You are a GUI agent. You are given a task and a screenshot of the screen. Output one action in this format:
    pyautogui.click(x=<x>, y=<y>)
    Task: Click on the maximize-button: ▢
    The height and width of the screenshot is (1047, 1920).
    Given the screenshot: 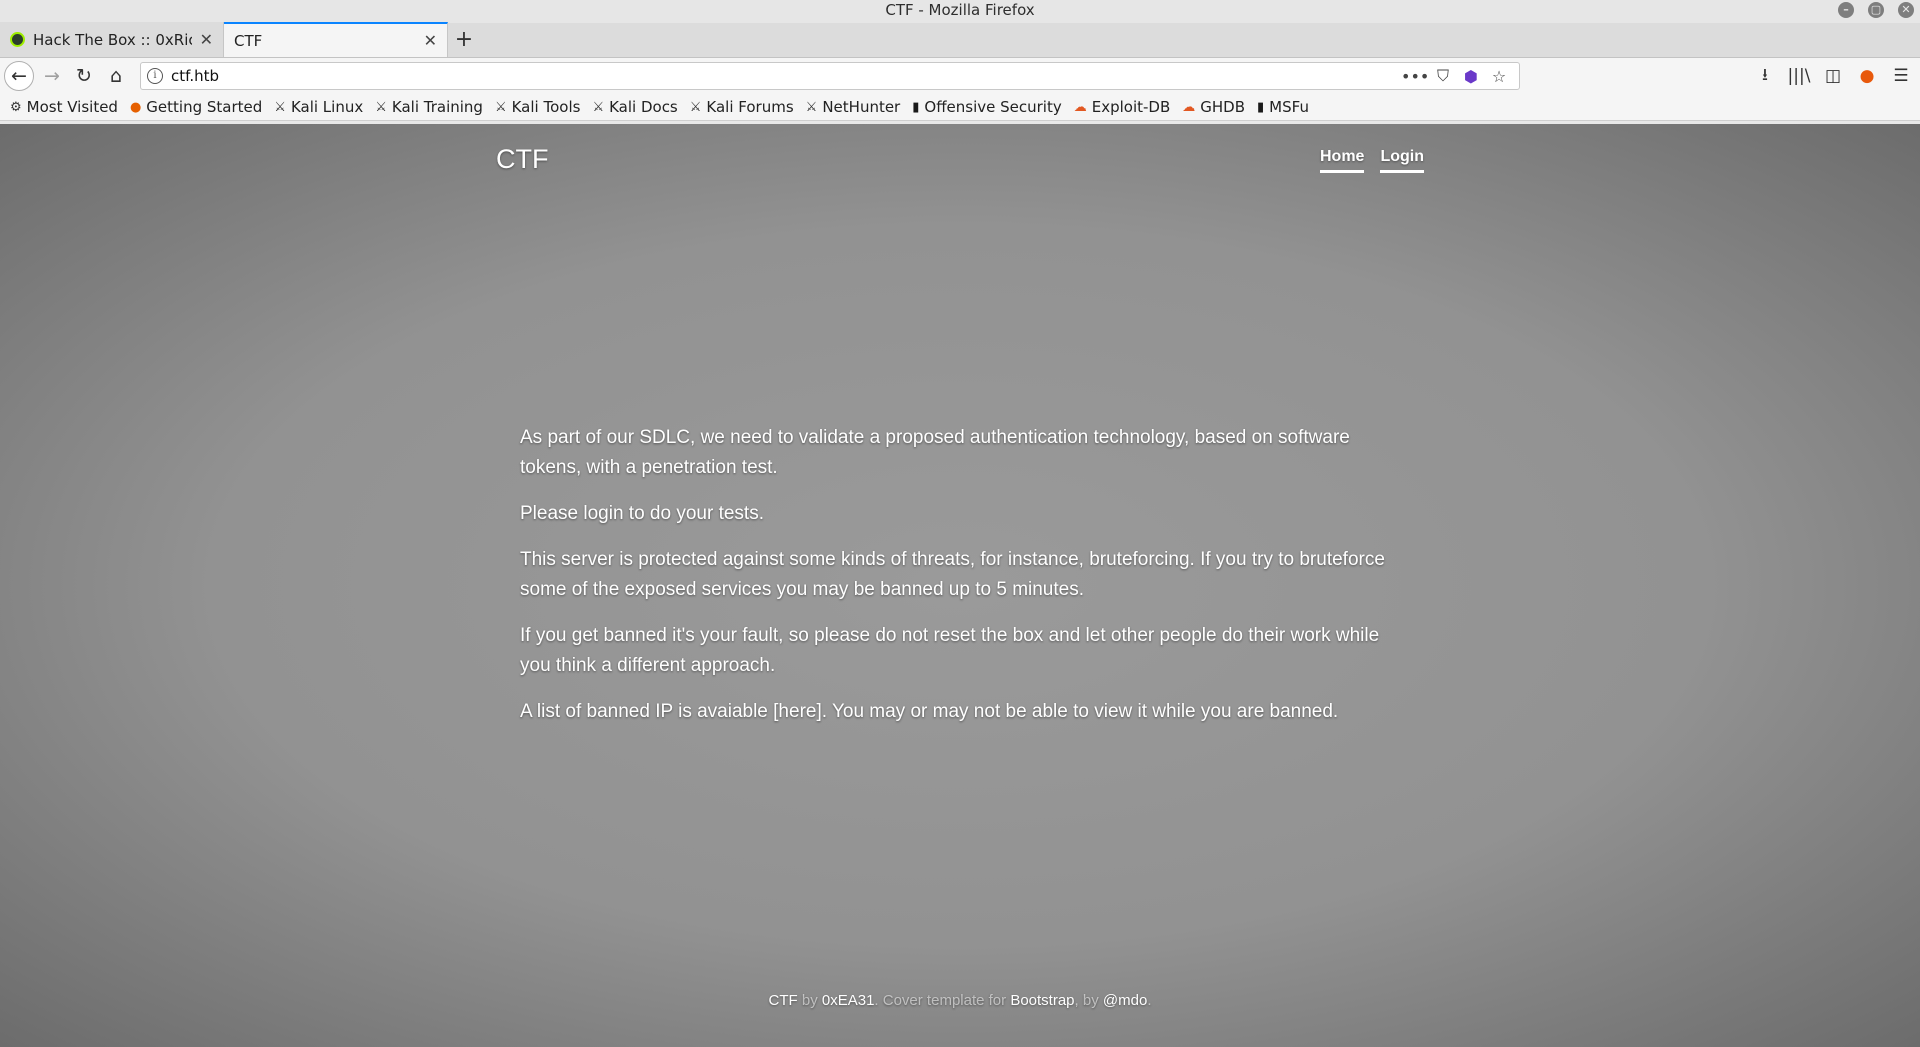 What is the action you would take?
    pyautogui.click(x=1876, y=10)
    